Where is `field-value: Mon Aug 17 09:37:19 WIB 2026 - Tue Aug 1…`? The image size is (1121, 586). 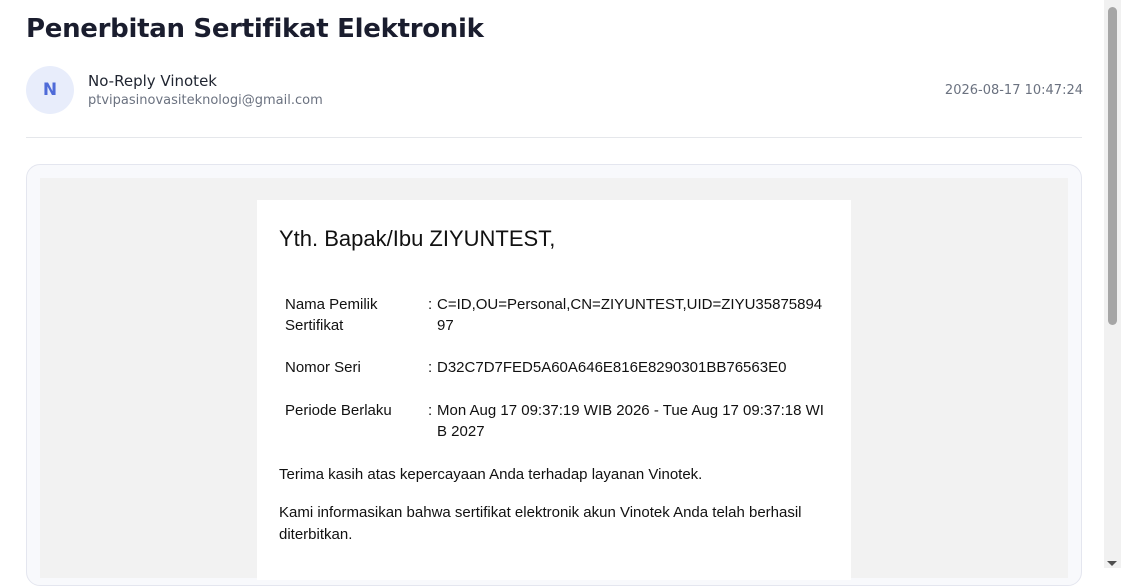 field-value: Mon Aug 17 09:37:19 WIB 2026 - Tue Aug 1… is located at coordinates (630, 421).